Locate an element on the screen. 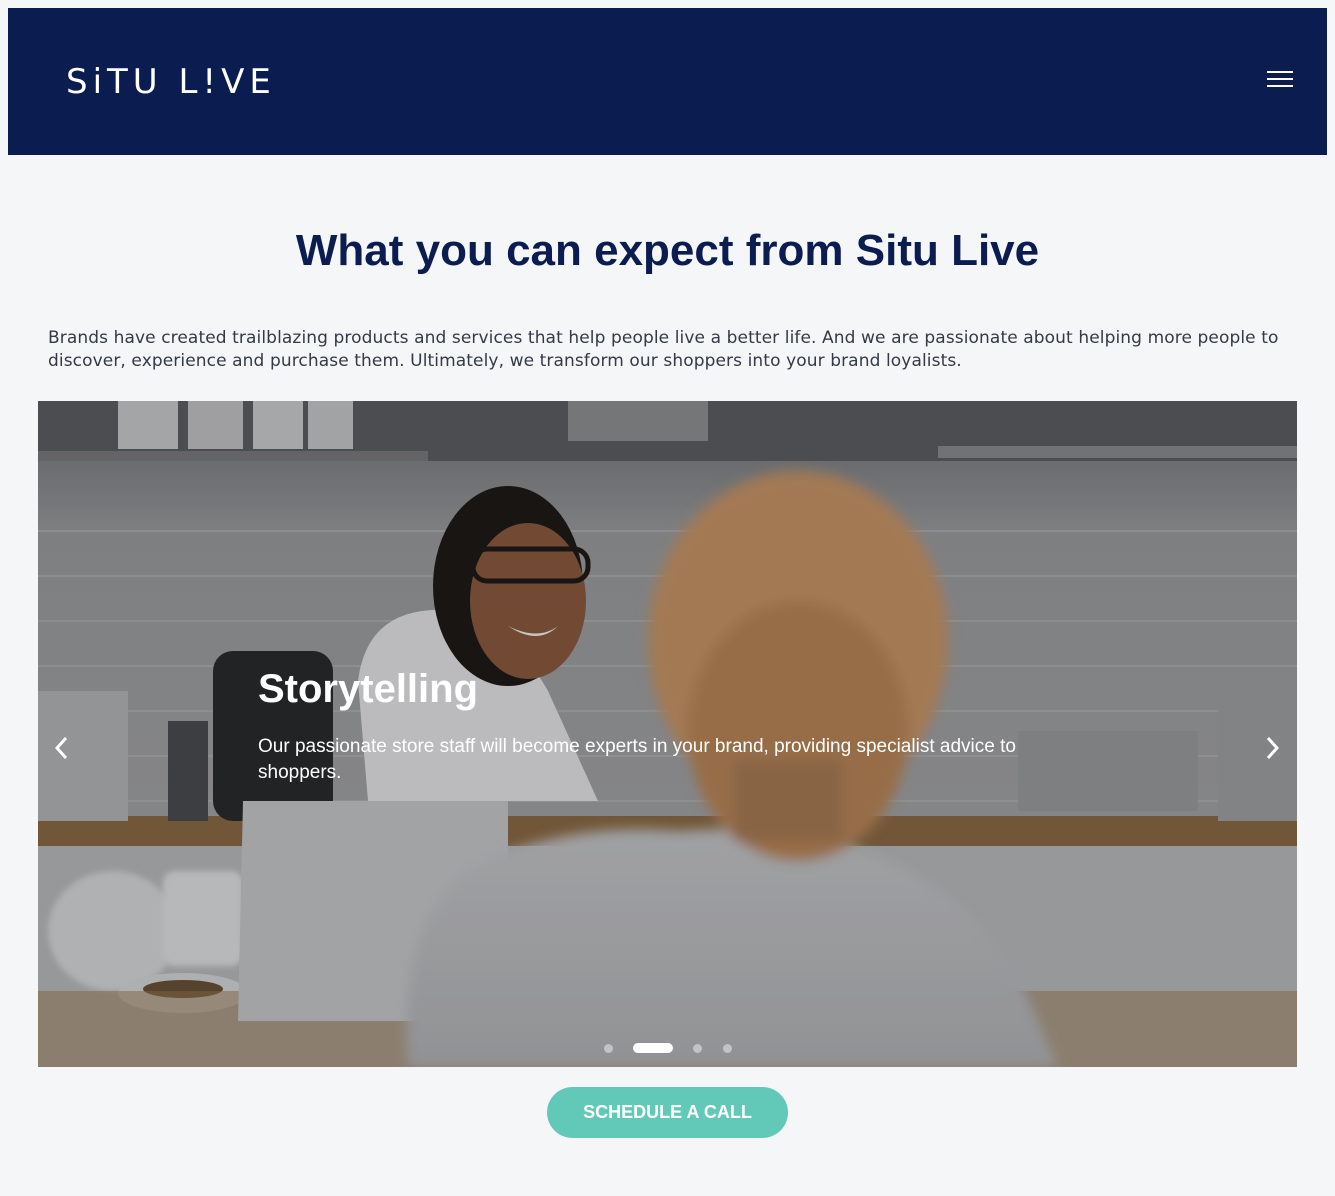 This screenshot has height=1196, width=1335. chevron-right-icon is located at coordinates (1272, 748).